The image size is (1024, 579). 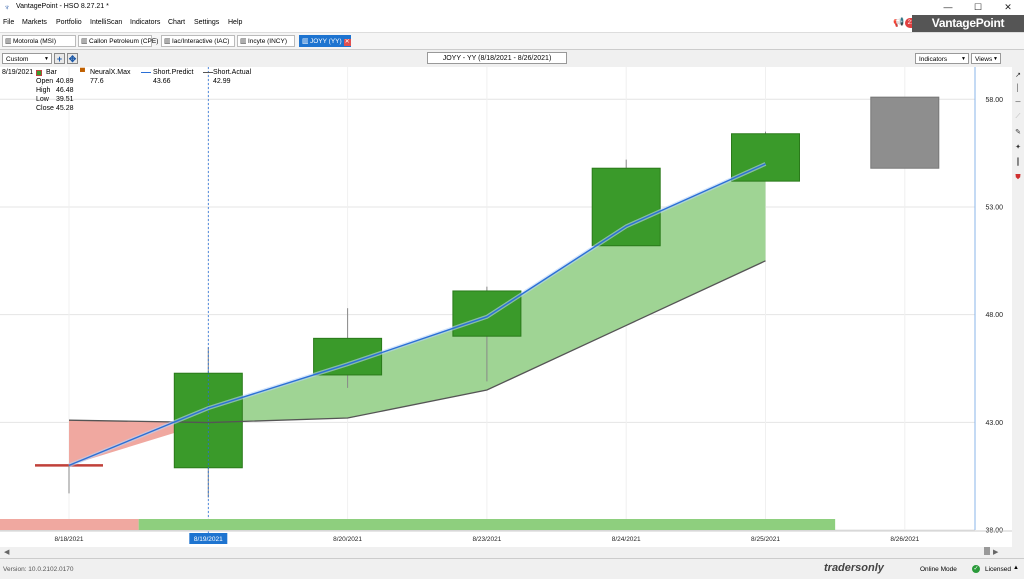 What do you see at coordinates (938, 569) in the screenshot?
I see `online-mode-text: Online Mode` at bounding box center [938, 569].